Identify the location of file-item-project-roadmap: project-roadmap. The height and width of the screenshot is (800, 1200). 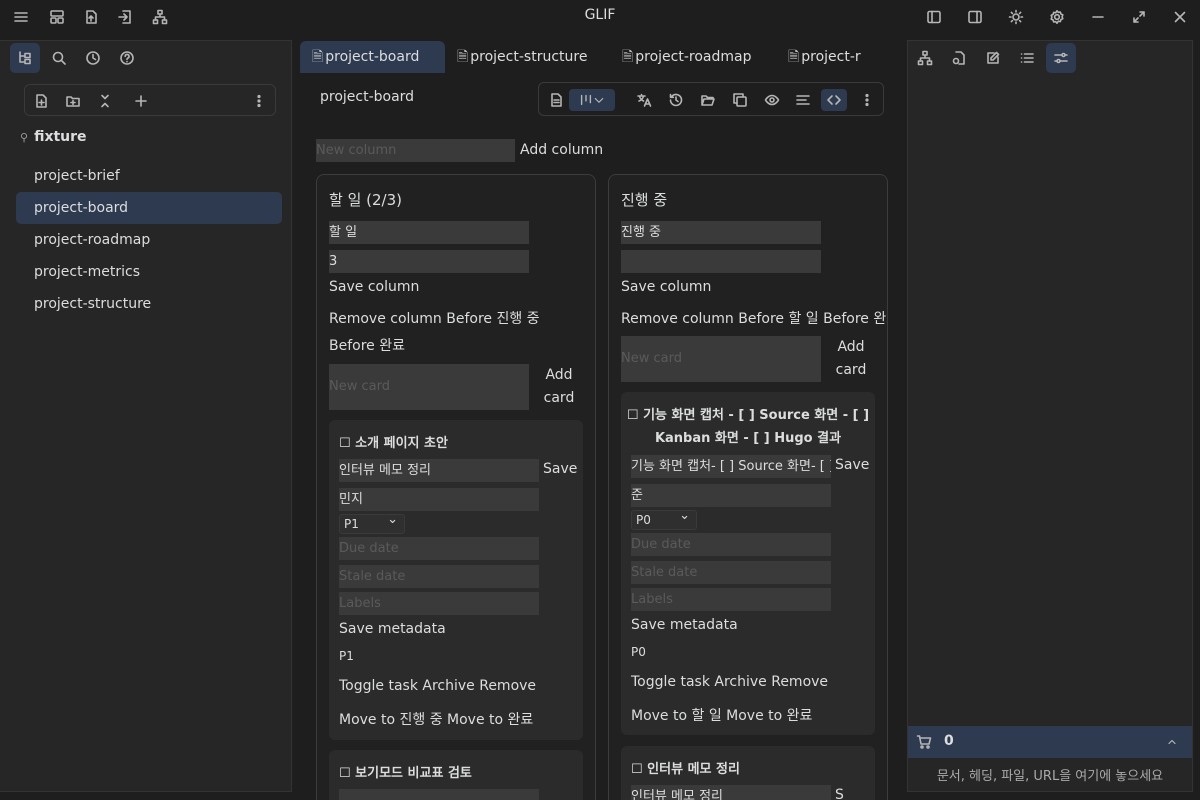
(149, 240).